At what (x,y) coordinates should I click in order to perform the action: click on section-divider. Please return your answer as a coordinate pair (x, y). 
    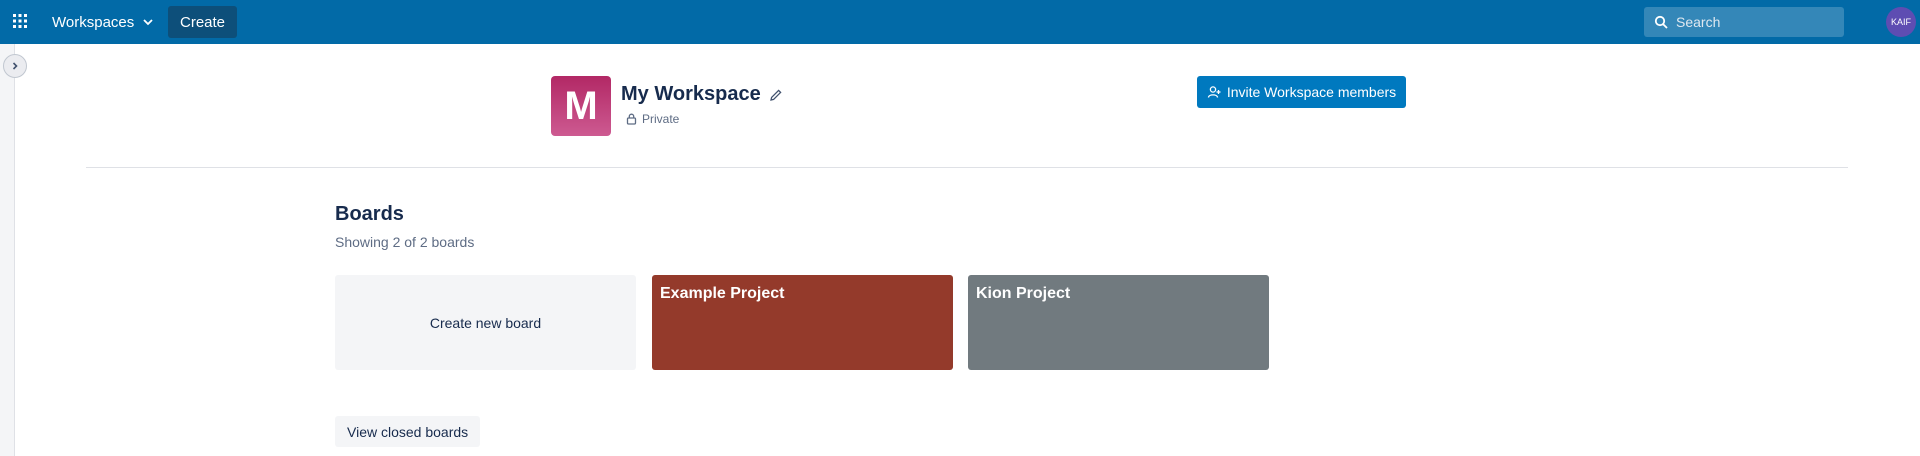
    Looking at the image, I should click on (967, 167).